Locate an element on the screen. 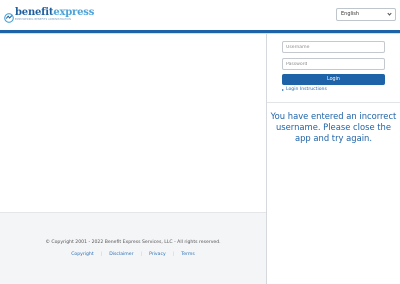  footer-link-privacy: Privacy is located at coordinates (157, 254).